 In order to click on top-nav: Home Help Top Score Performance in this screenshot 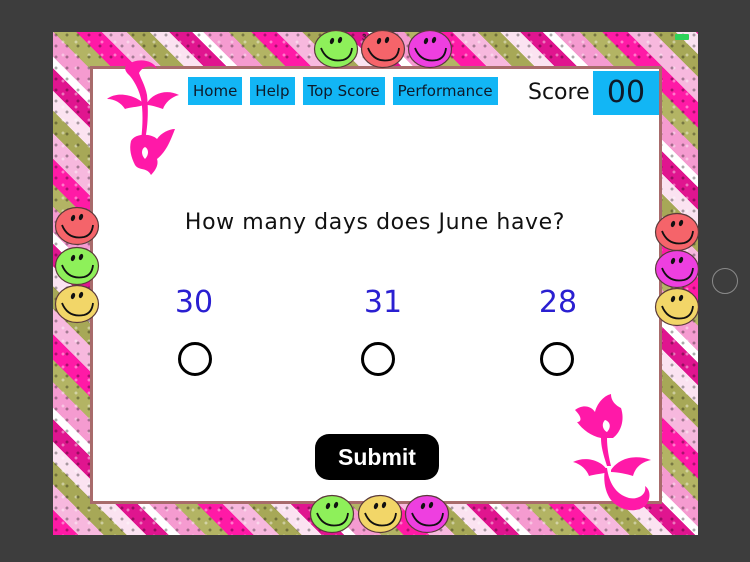, I will do `click(343, 91)`.